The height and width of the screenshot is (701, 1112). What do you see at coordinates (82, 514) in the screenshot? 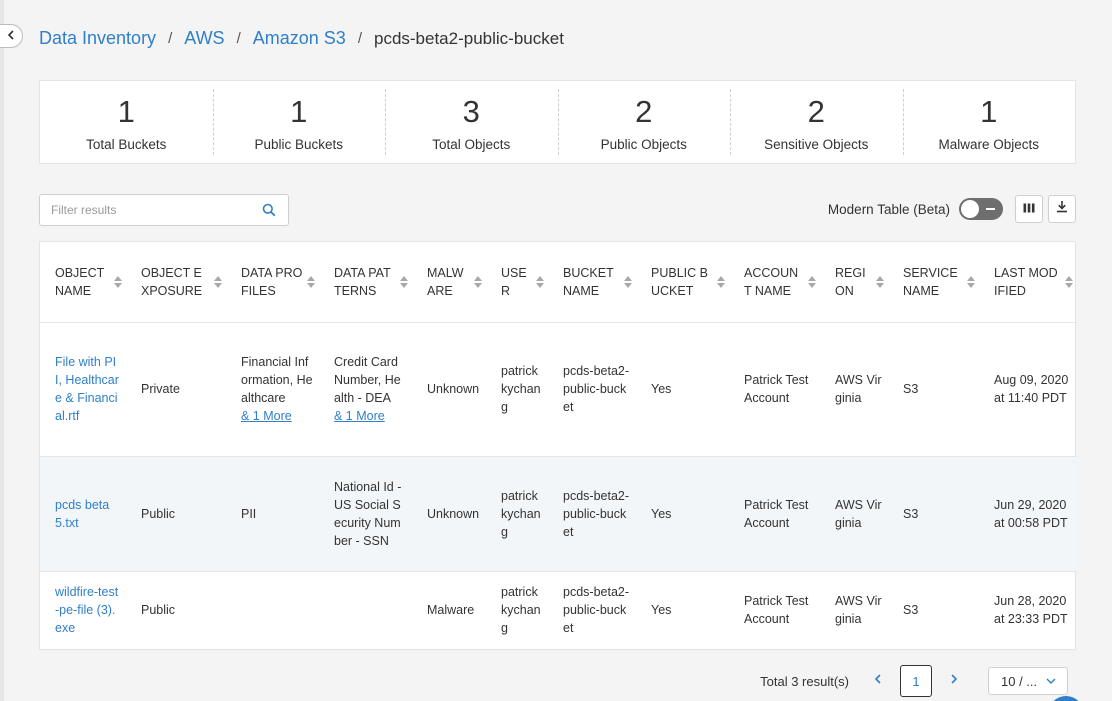
I see `object-name-link: pcds beta 5.txt` at bounding box center [82, 514].